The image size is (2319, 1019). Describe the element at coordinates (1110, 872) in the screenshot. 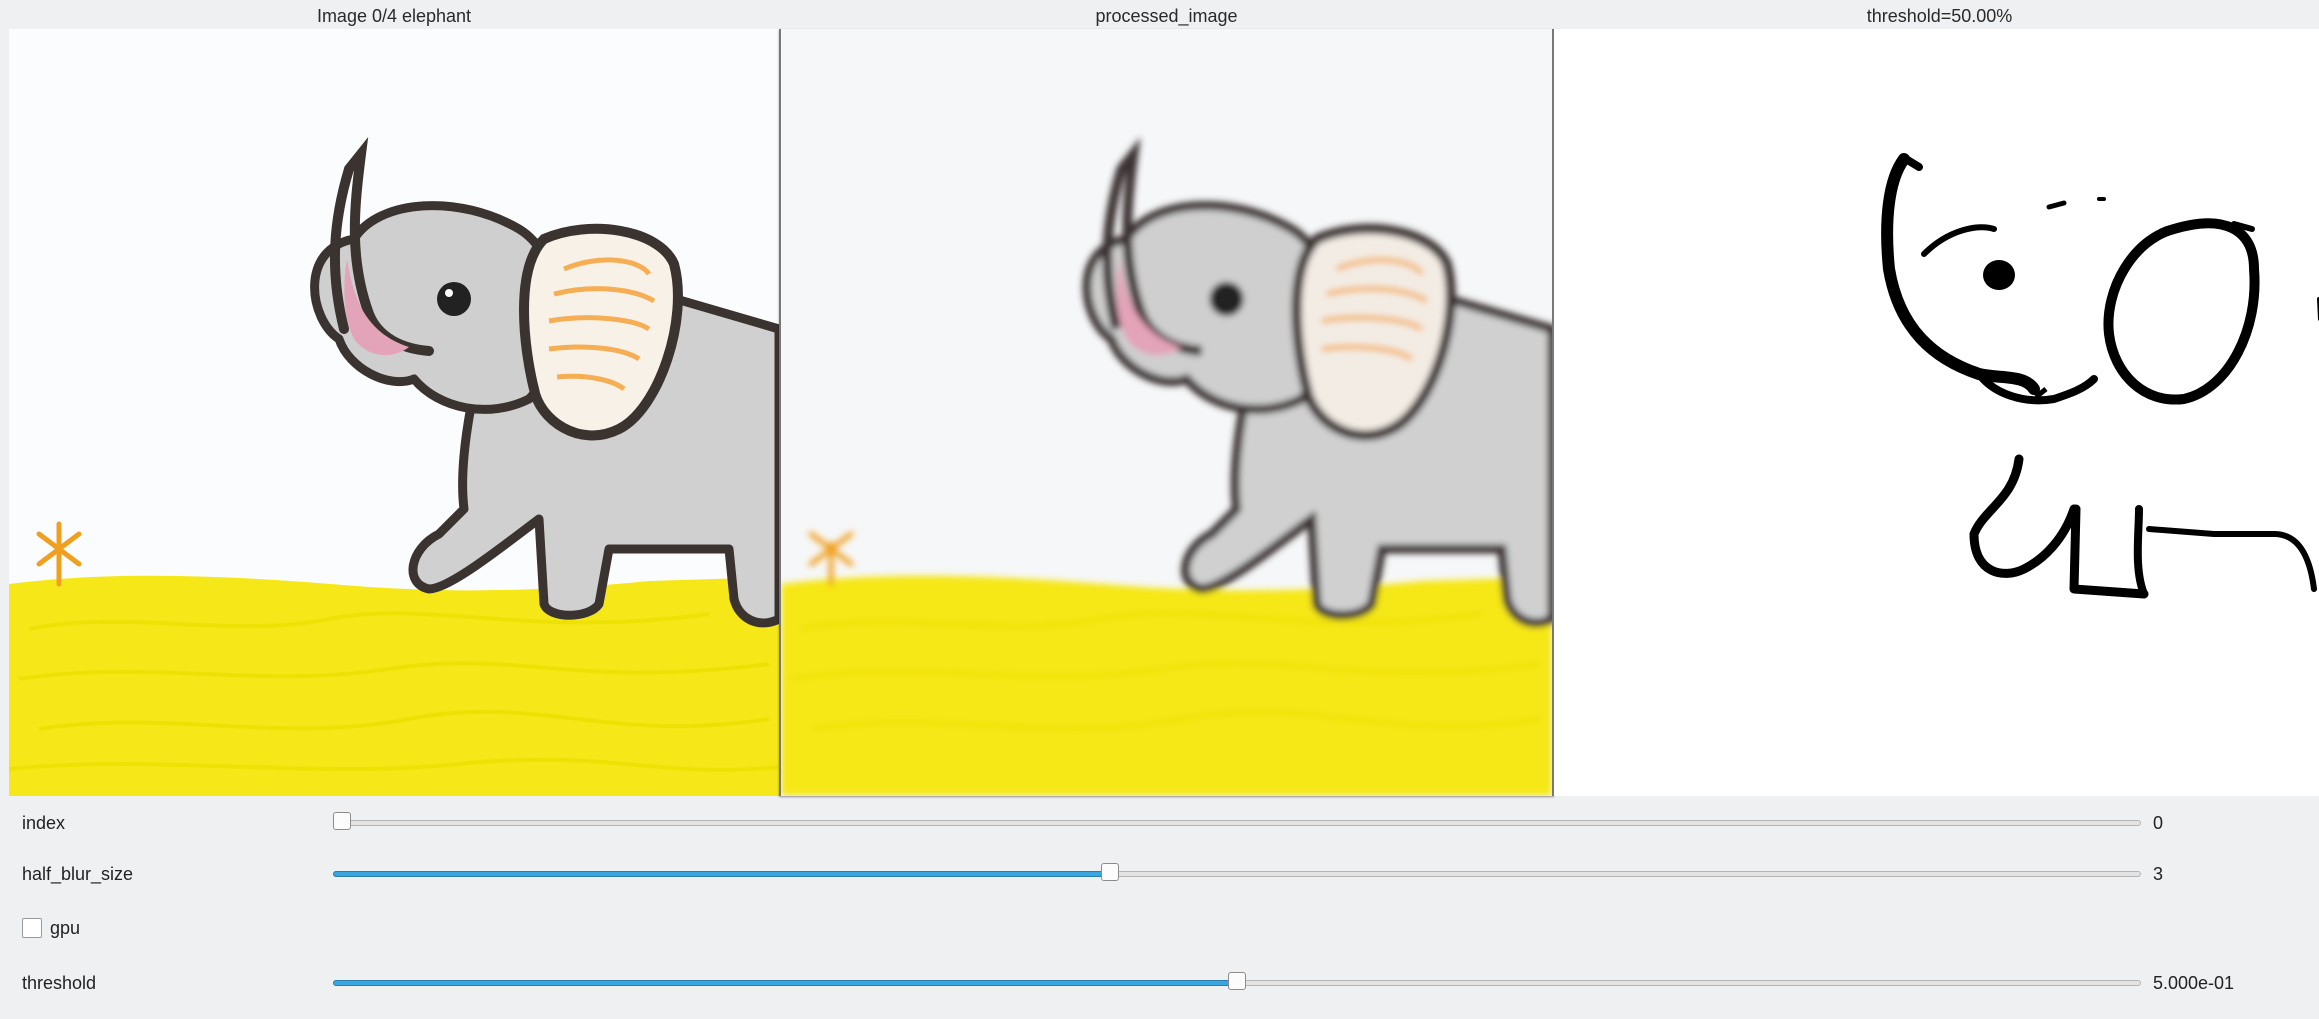

I see `half-blur-size-slider-thumb` at that location.